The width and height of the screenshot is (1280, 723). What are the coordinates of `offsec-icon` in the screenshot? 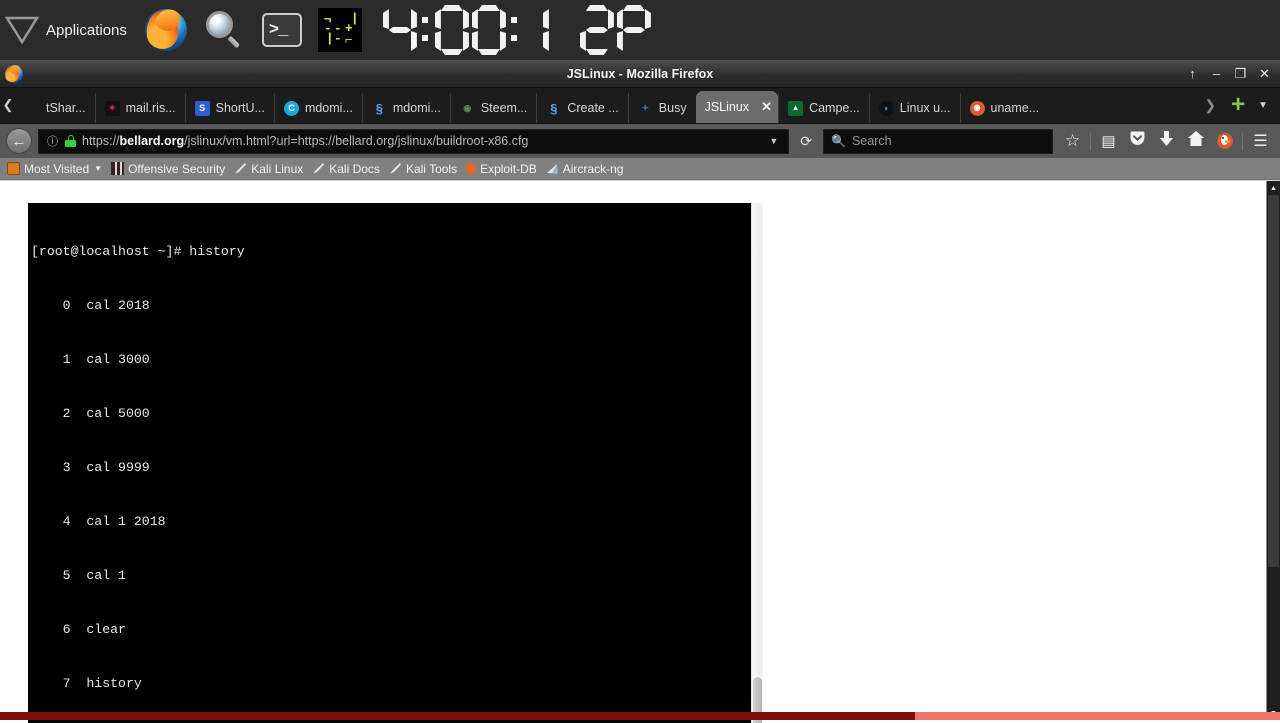 It's located at (118, 168).